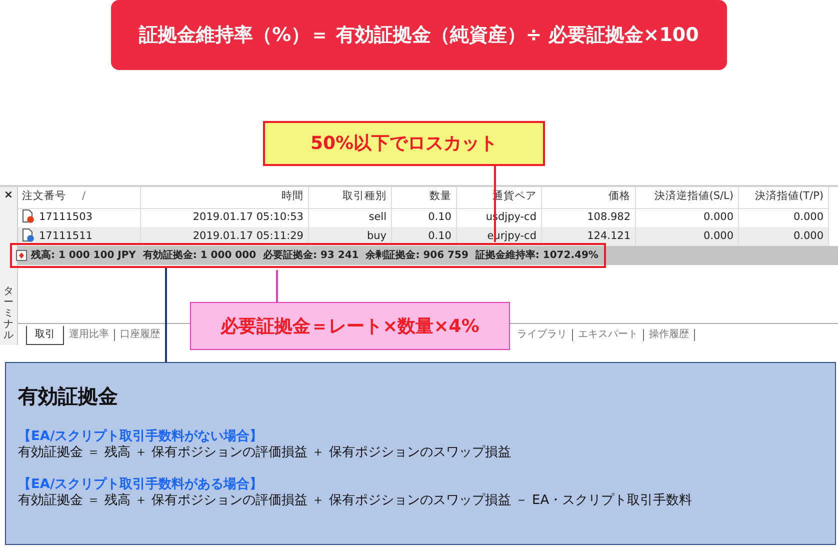 The width and height of the screenshot is (838, 548). Describe the element at coordinates (89, 335) in the screenshot. I see `terminal-tab: 運用比率` at that location.